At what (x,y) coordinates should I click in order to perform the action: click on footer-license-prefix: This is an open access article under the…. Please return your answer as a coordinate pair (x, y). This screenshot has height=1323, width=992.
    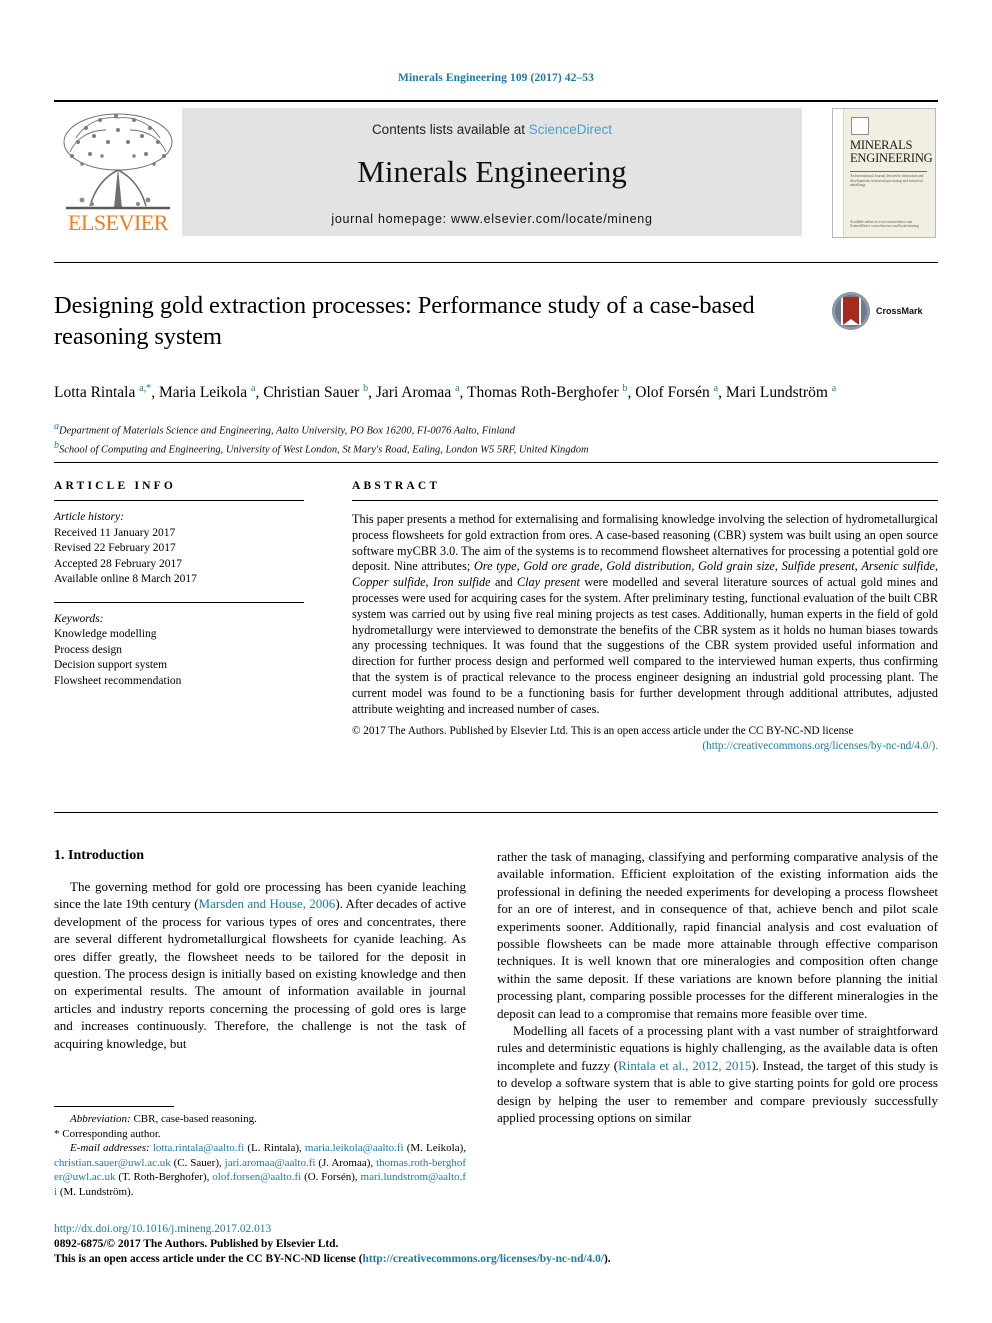
    Looking at the image, I should click on (208, 1259).